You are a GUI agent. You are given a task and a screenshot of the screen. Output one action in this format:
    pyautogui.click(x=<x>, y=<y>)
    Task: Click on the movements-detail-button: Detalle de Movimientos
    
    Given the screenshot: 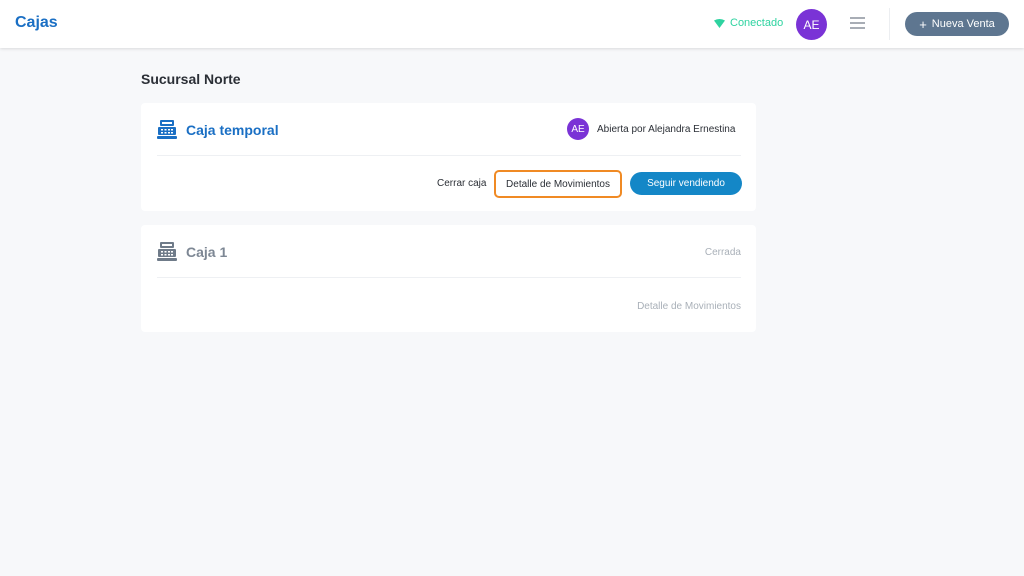 What is the action you would take?
    pyautogui.click(x=558, y=184)
    